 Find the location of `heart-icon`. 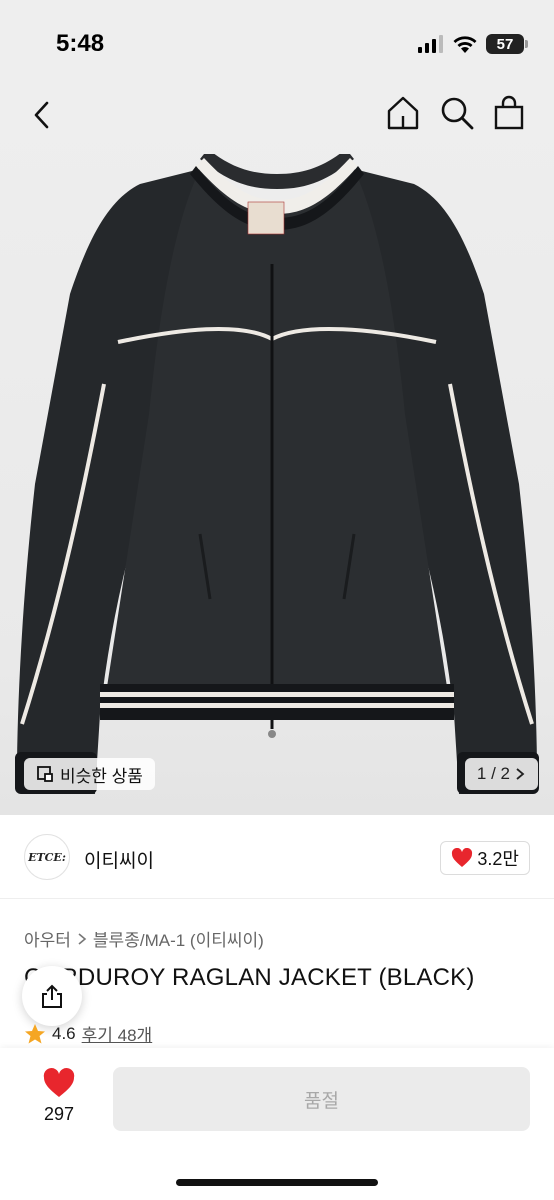

heart-icon is located at coordinates (462, 857).